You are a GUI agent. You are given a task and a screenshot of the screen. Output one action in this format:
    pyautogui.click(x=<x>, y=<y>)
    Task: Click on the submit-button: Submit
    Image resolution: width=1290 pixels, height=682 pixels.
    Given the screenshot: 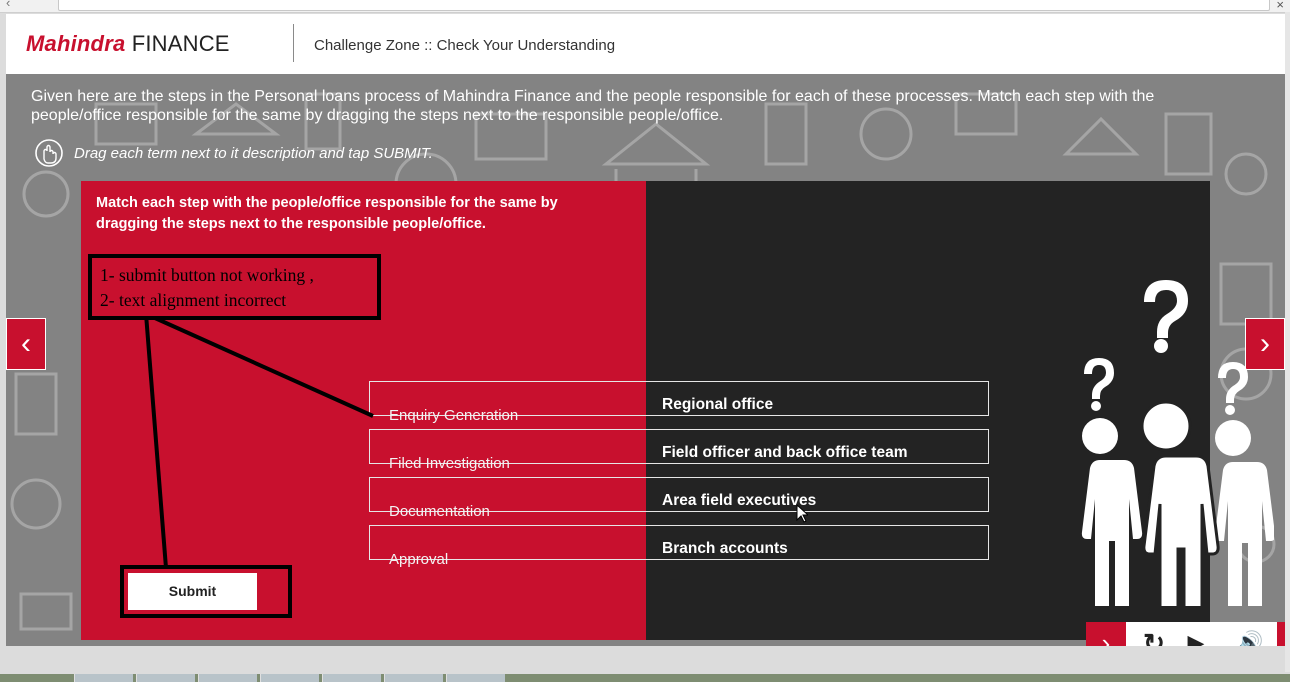 What is the action you would take?
    pyautogui.click(x=192, y=591)
    